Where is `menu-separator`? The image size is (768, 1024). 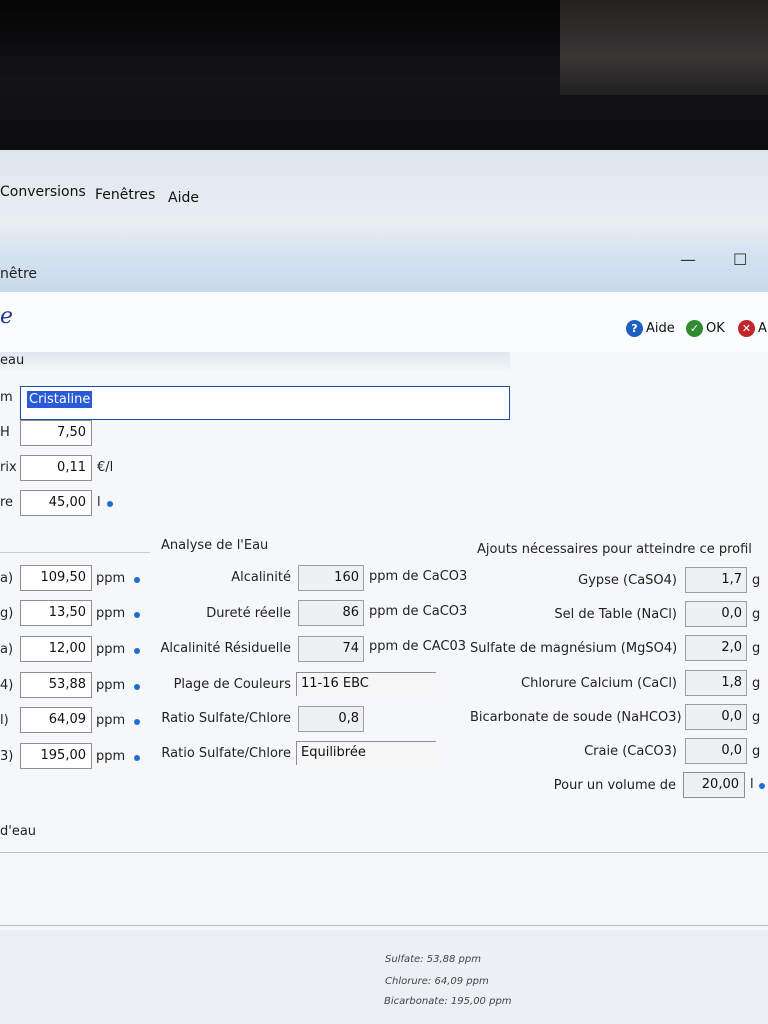
menu-separator is located at coordinates (384, 236).